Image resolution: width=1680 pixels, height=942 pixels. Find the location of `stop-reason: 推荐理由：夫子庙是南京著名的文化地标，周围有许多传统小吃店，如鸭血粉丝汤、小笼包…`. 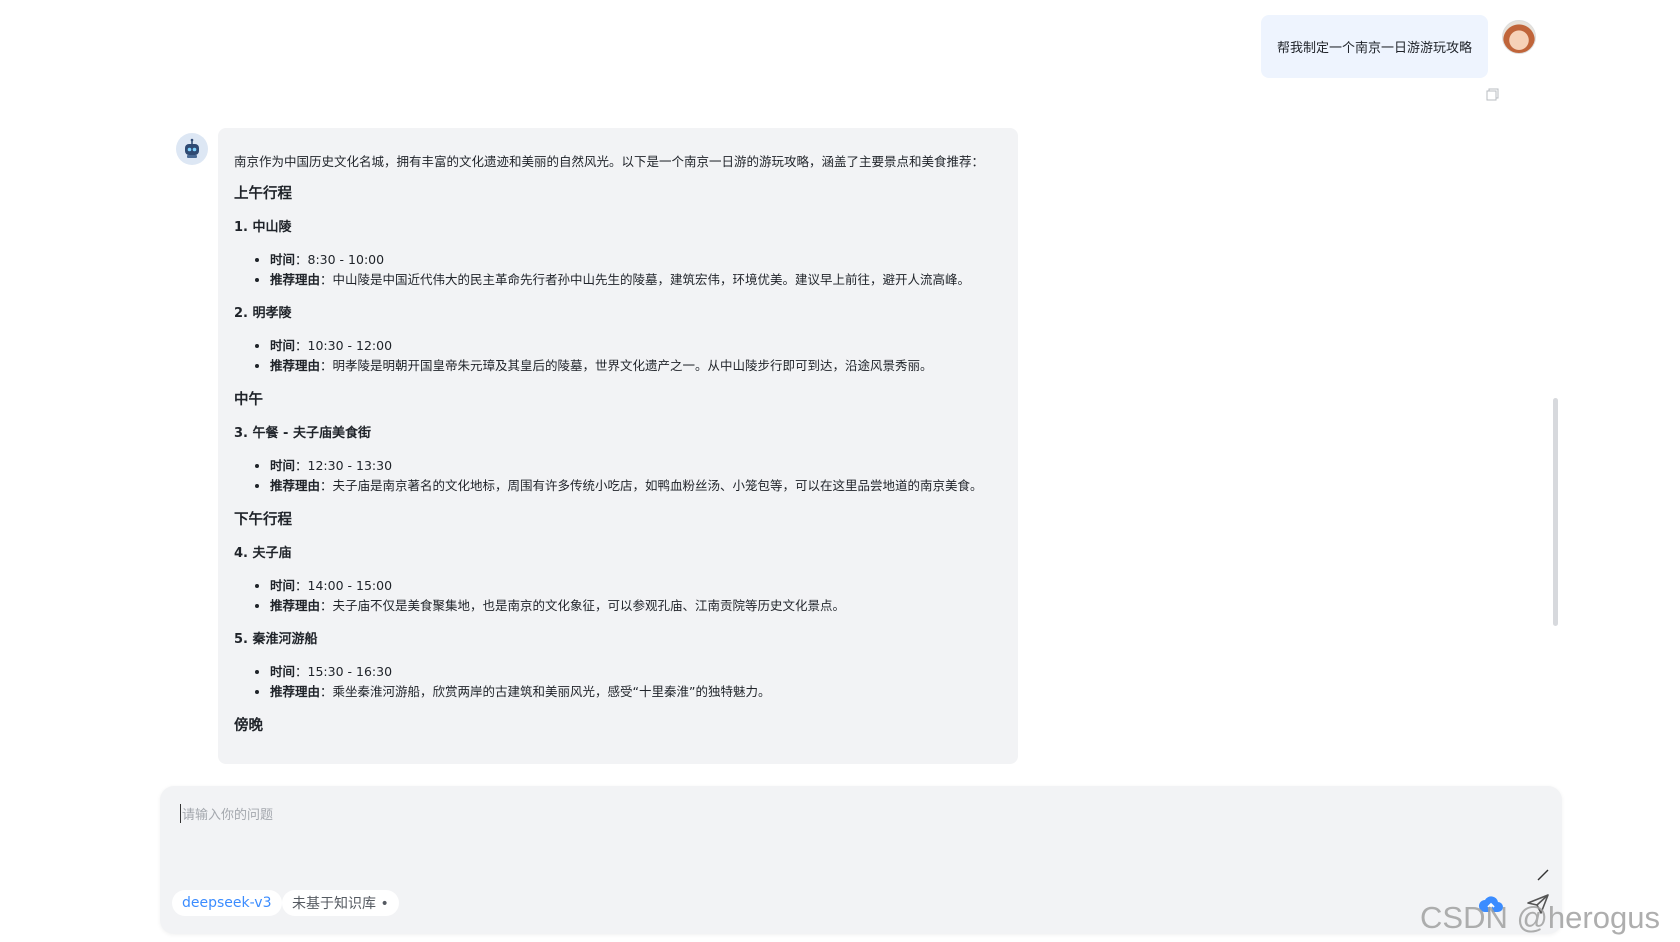

stop-reason: 推荐理由：夫子庙是南京著名的文化地标，周围有许多传统小吃店，如鸭血粉丝汤、小笼包… is located at coordinates (636, 486).